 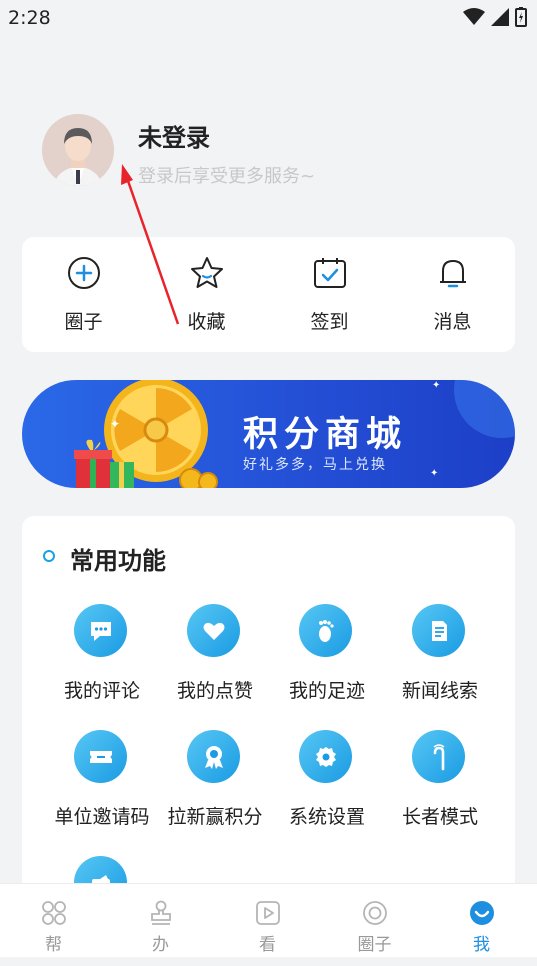 What do you see at coordinates (118, 561) in the screenshot?
I see `section-title: 常用功能` at bounding box center [118, 561].